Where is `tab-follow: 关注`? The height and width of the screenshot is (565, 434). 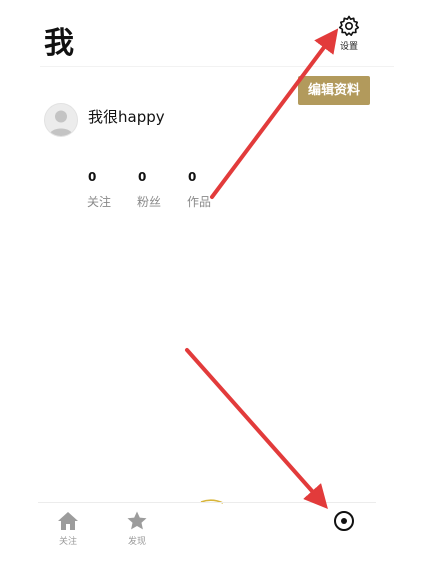
tab-follow: 关注 is located at coordinates (68, 528).